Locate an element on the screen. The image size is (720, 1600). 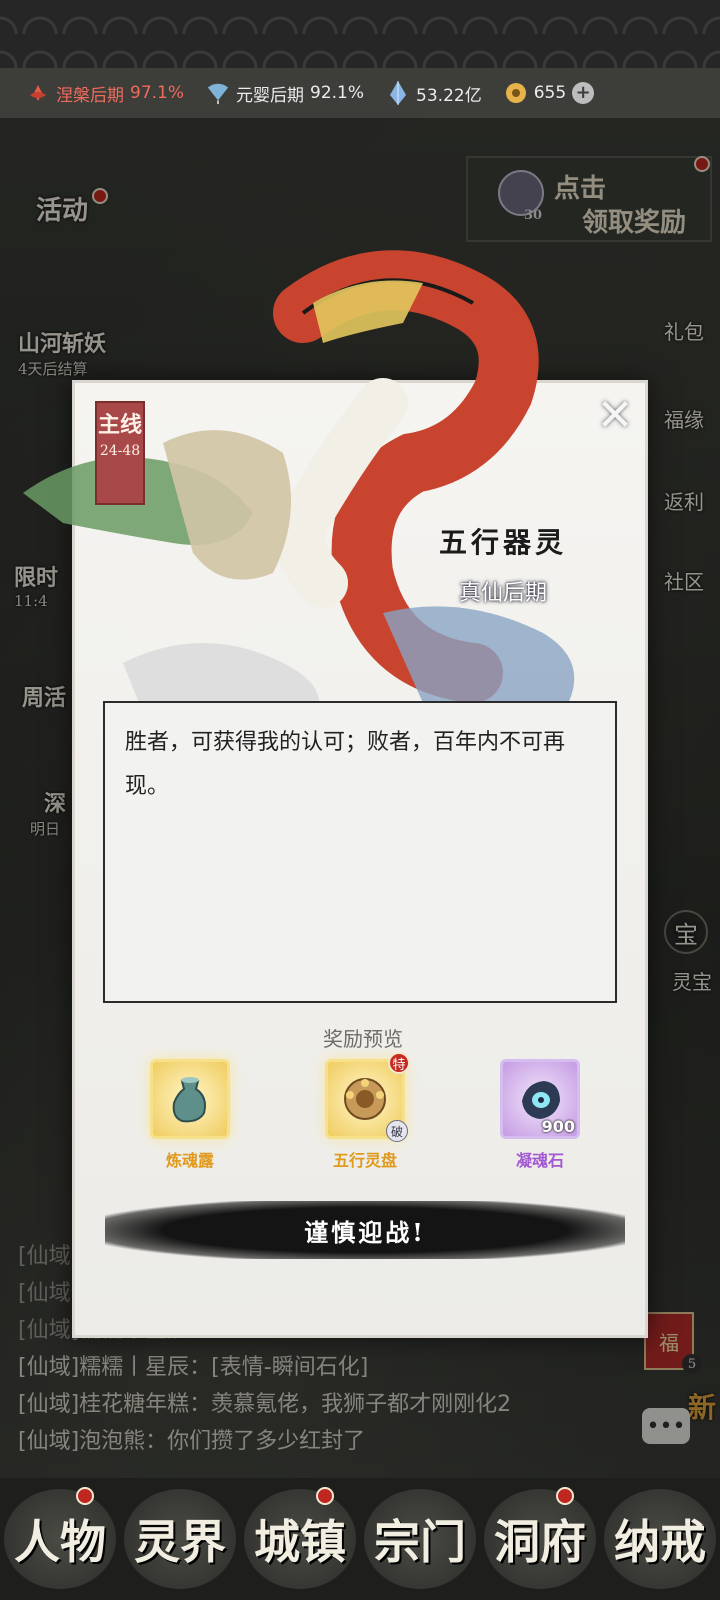
reward-list: 炼魂露 特 破 五行灵盘 900 凝魂石 is located at coordinates (365, 1111).